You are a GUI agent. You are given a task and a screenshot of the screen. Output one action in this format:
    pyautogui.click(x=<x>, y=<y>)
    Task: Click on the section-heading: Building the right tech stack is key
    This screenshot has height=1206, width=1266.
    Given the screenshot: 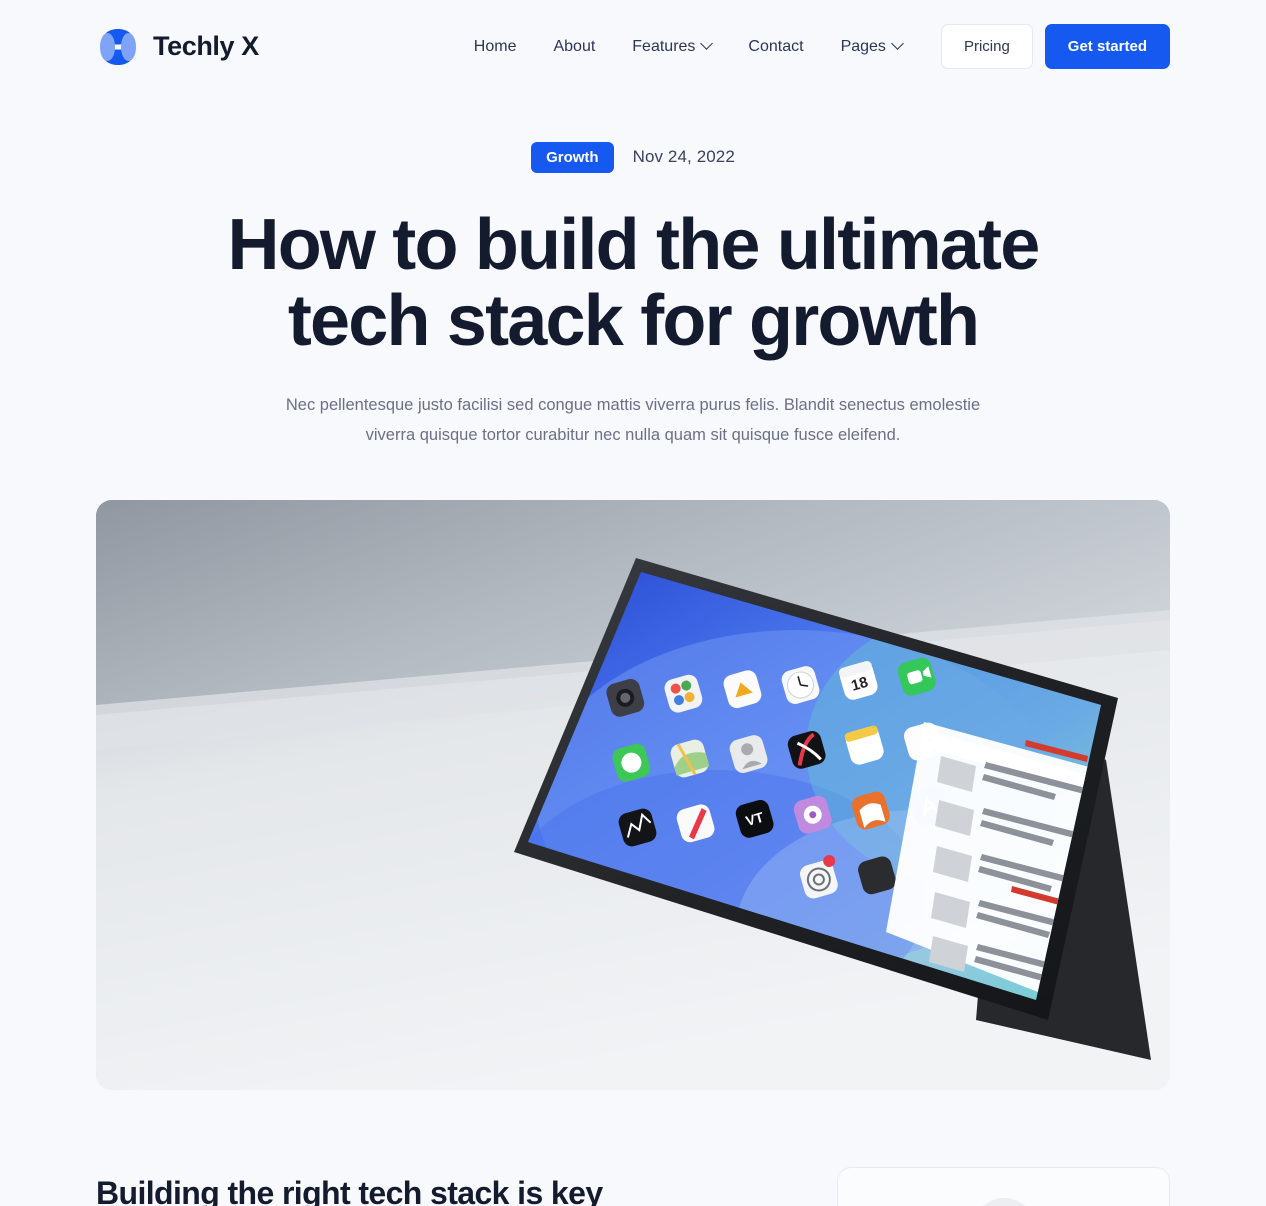 What is the action you would take?
    pyautogui.click(x=349, y=1190)
    